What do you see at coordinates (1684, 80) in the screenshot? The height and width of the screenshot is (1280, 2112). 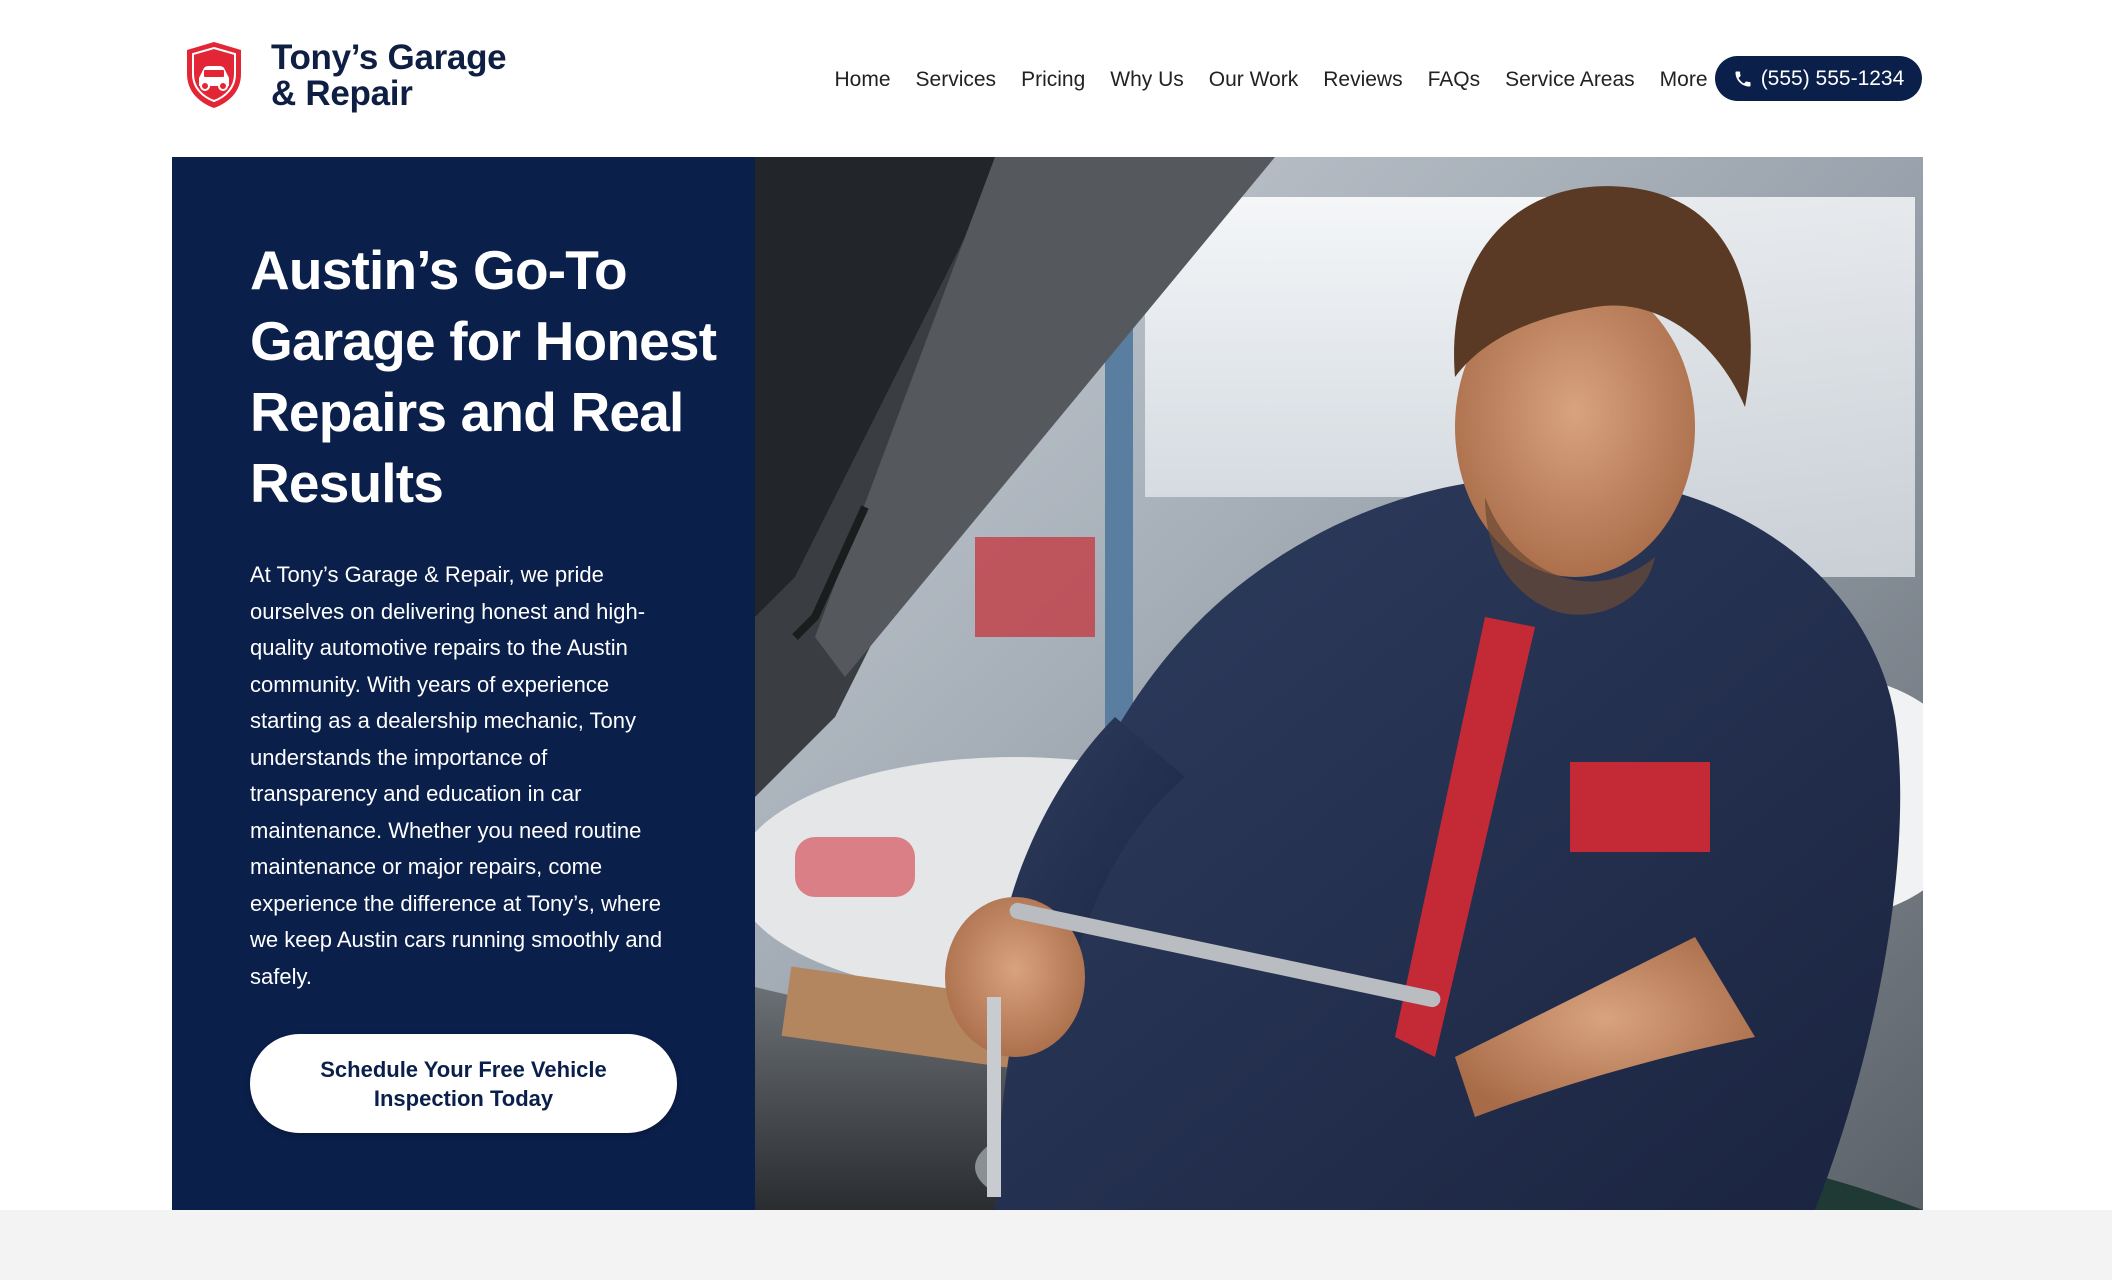 I see `nav-more: More` at bounding box center [1684, 80].